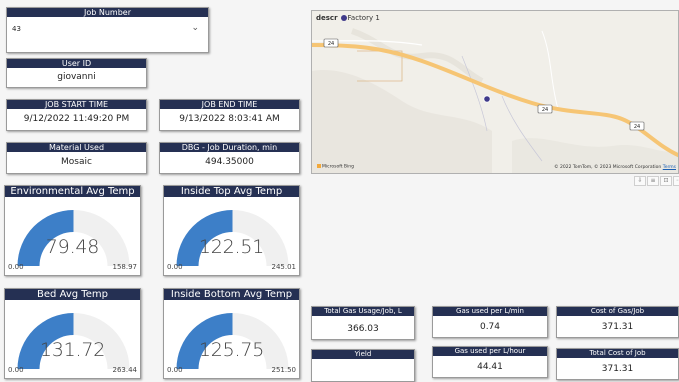  I want to click on gauge-max: 158.97, so click(125, 267).